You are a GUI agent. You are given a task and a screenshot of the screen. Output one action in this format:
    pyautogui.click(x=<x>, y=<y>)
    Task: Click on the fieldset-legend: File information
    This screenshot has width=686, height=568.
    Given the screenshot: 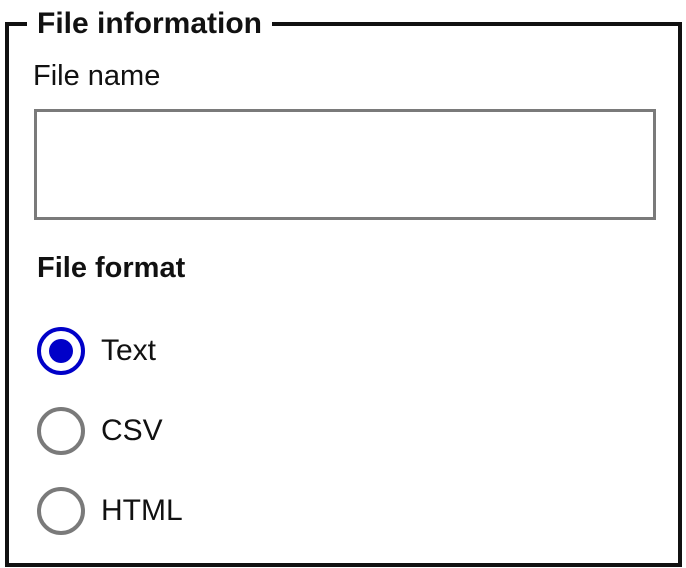 What is the action you would take?
    pyautogui.click(x=149, y=24)
    